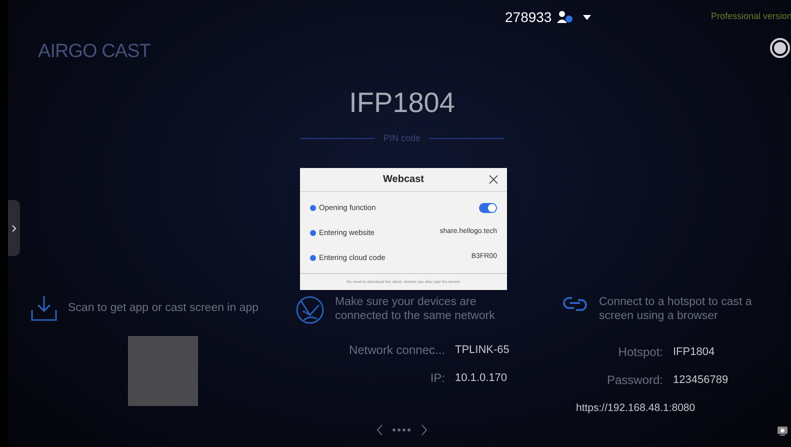  Describe the element at coordinates (694, 352) in the screenshot. I see `field-value: IFP1804` at that location.